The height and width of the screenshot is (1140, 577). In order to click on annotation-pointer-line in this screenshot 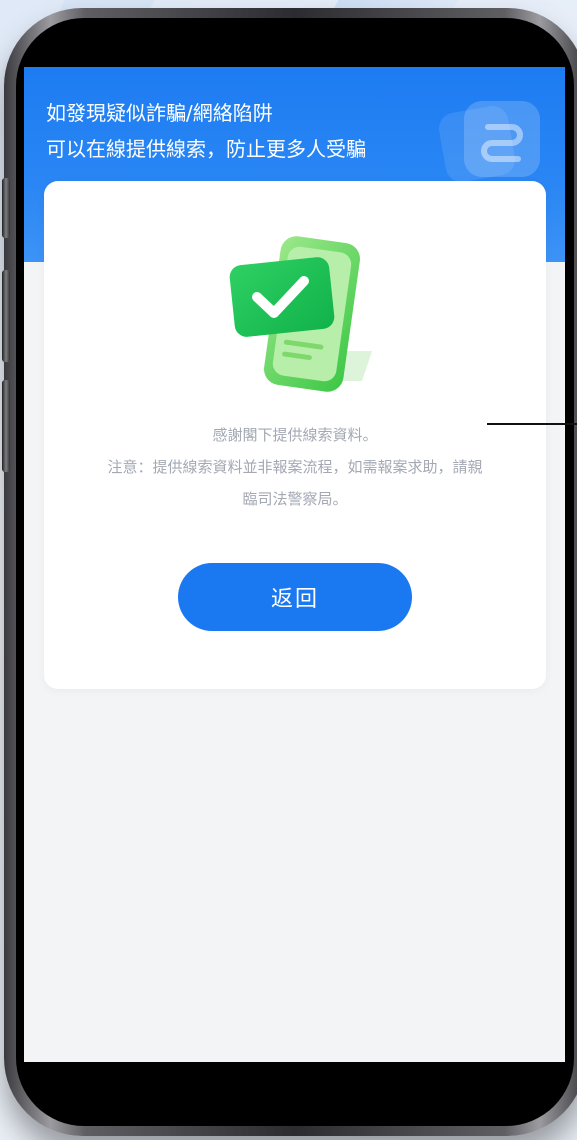, I will do `click(532, 424)`.